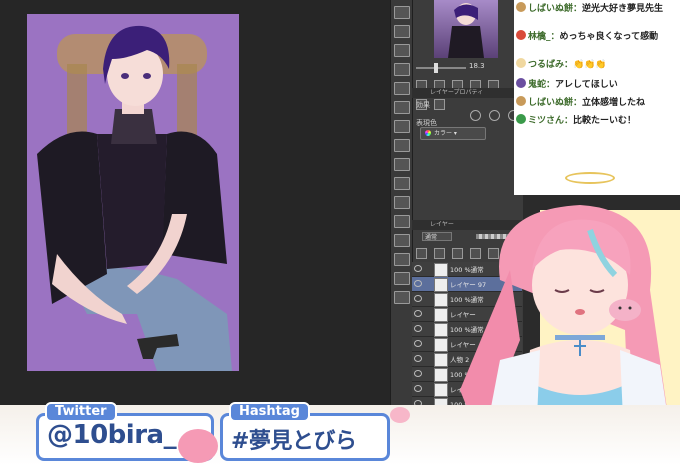 The image size is (680, 465). I want to click on color-wheel-icon, so click(428, 133).